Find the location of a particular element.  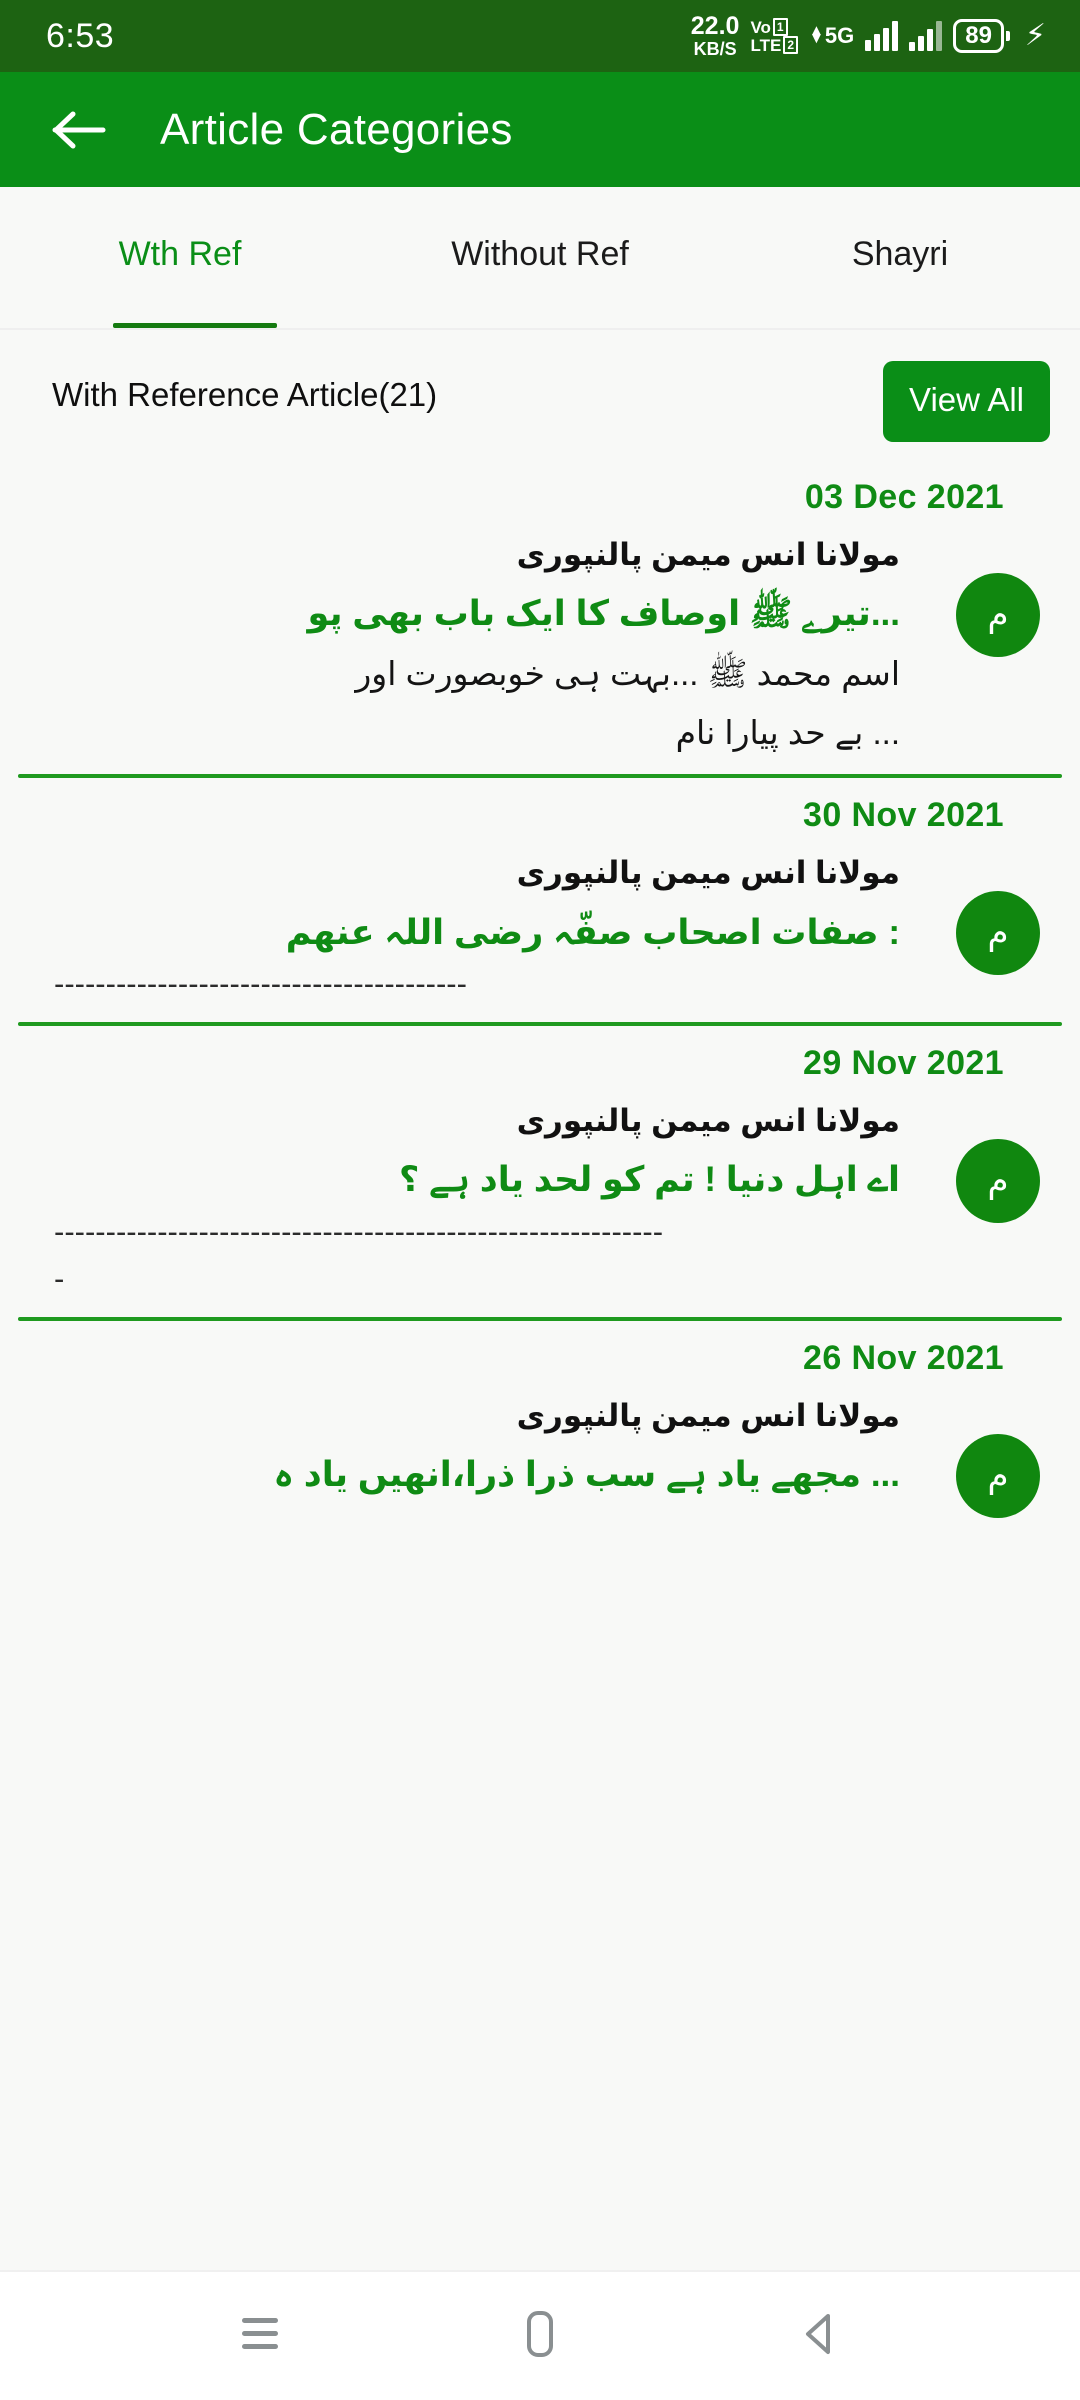

battery-nub is located at coordinates (1007, 36).